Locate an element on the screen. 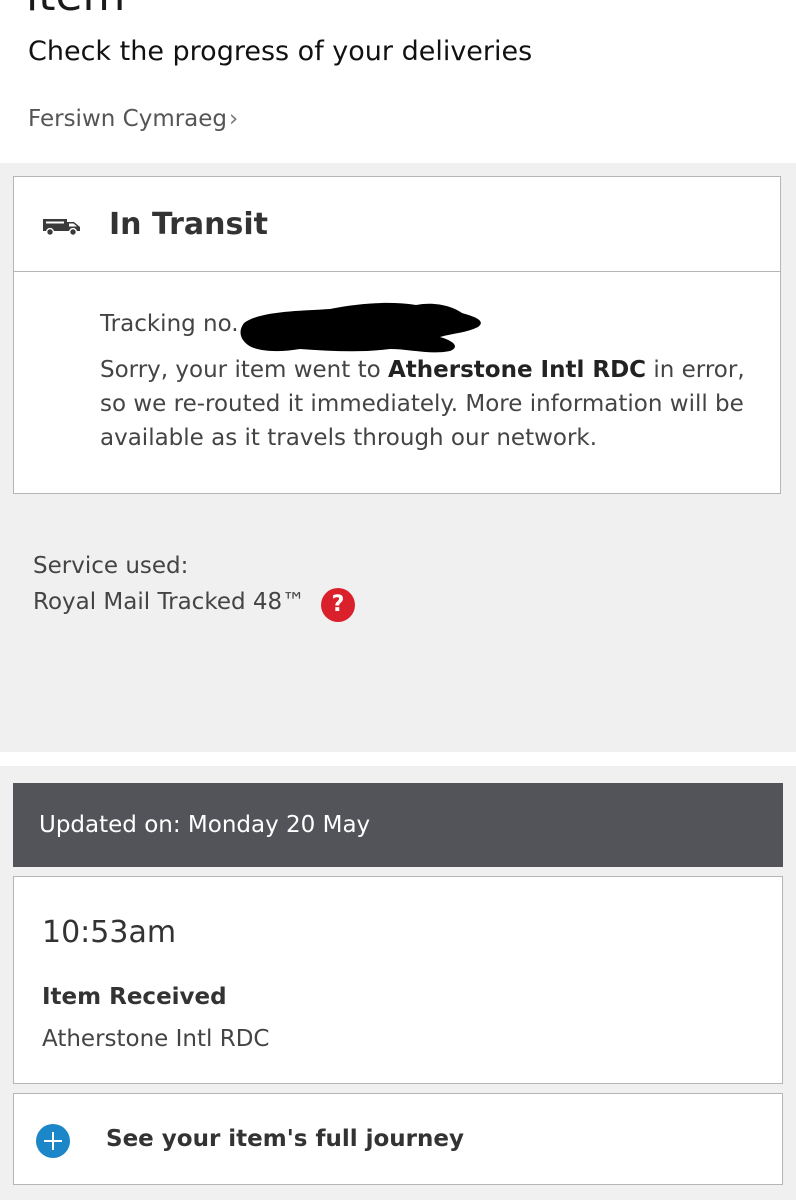  event-time: 10:53am is located at coordinates (109, 932).